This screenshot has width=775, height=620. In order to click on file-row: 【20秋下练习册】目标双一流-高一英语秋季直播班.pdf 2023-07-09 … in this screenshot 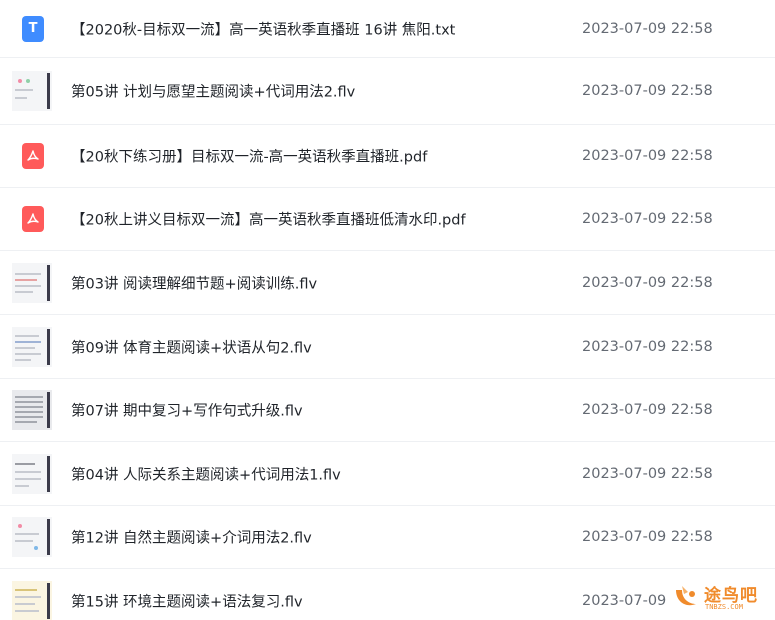, I will do `click(387, 156)`.